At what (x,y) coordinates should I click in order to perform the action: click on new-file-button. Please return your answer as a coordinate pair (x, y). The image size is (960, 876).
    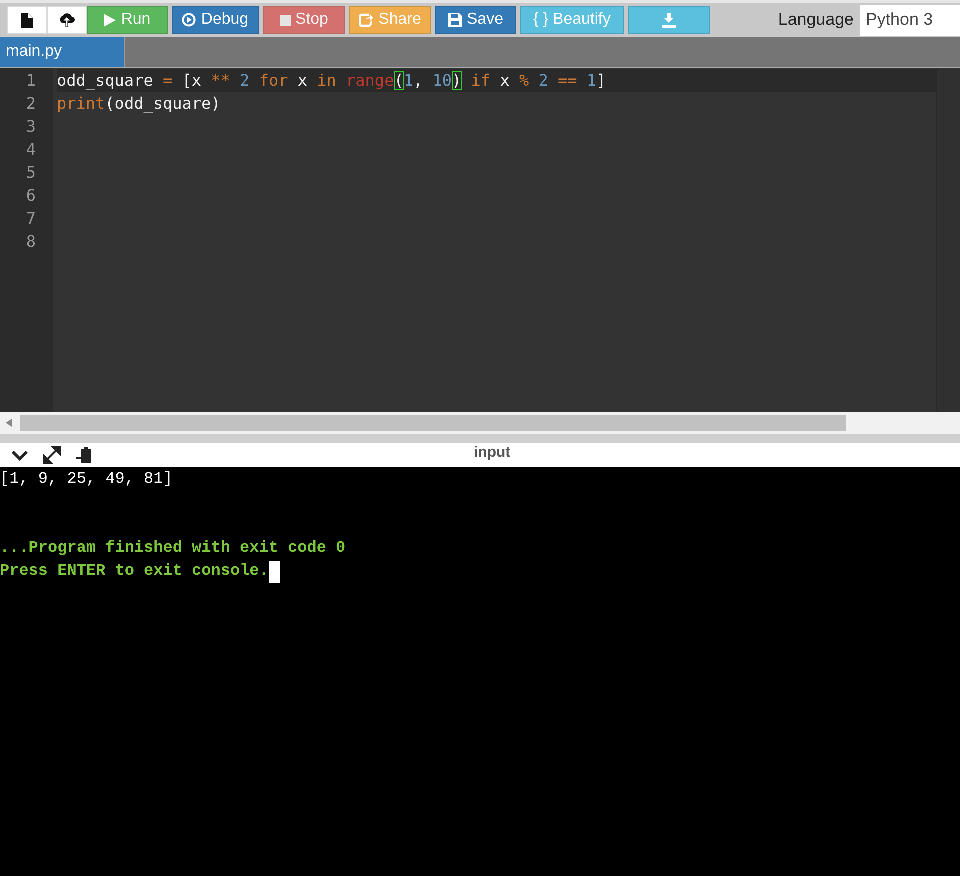
    Looking at the image, I should click on (27, 20).